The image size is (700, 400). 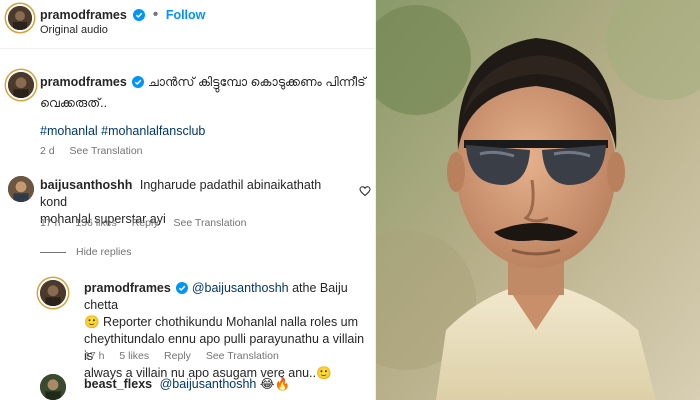 What do you see at coordinates (53, 387) in the screenshot?
I see `next-comment-avatar` at bounding box center [53, 387].